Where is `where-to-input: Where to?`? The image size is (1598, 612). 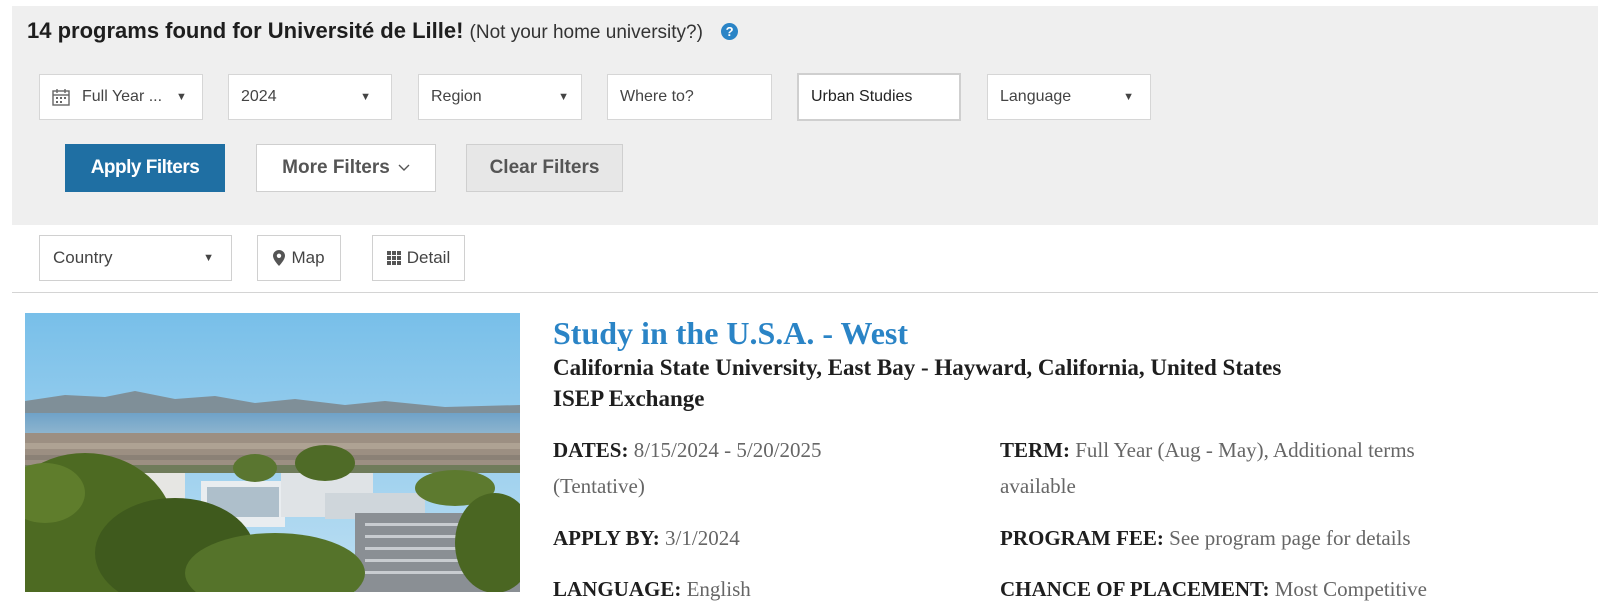
where-to-input: Where to? is located at coordinates (689, 97).